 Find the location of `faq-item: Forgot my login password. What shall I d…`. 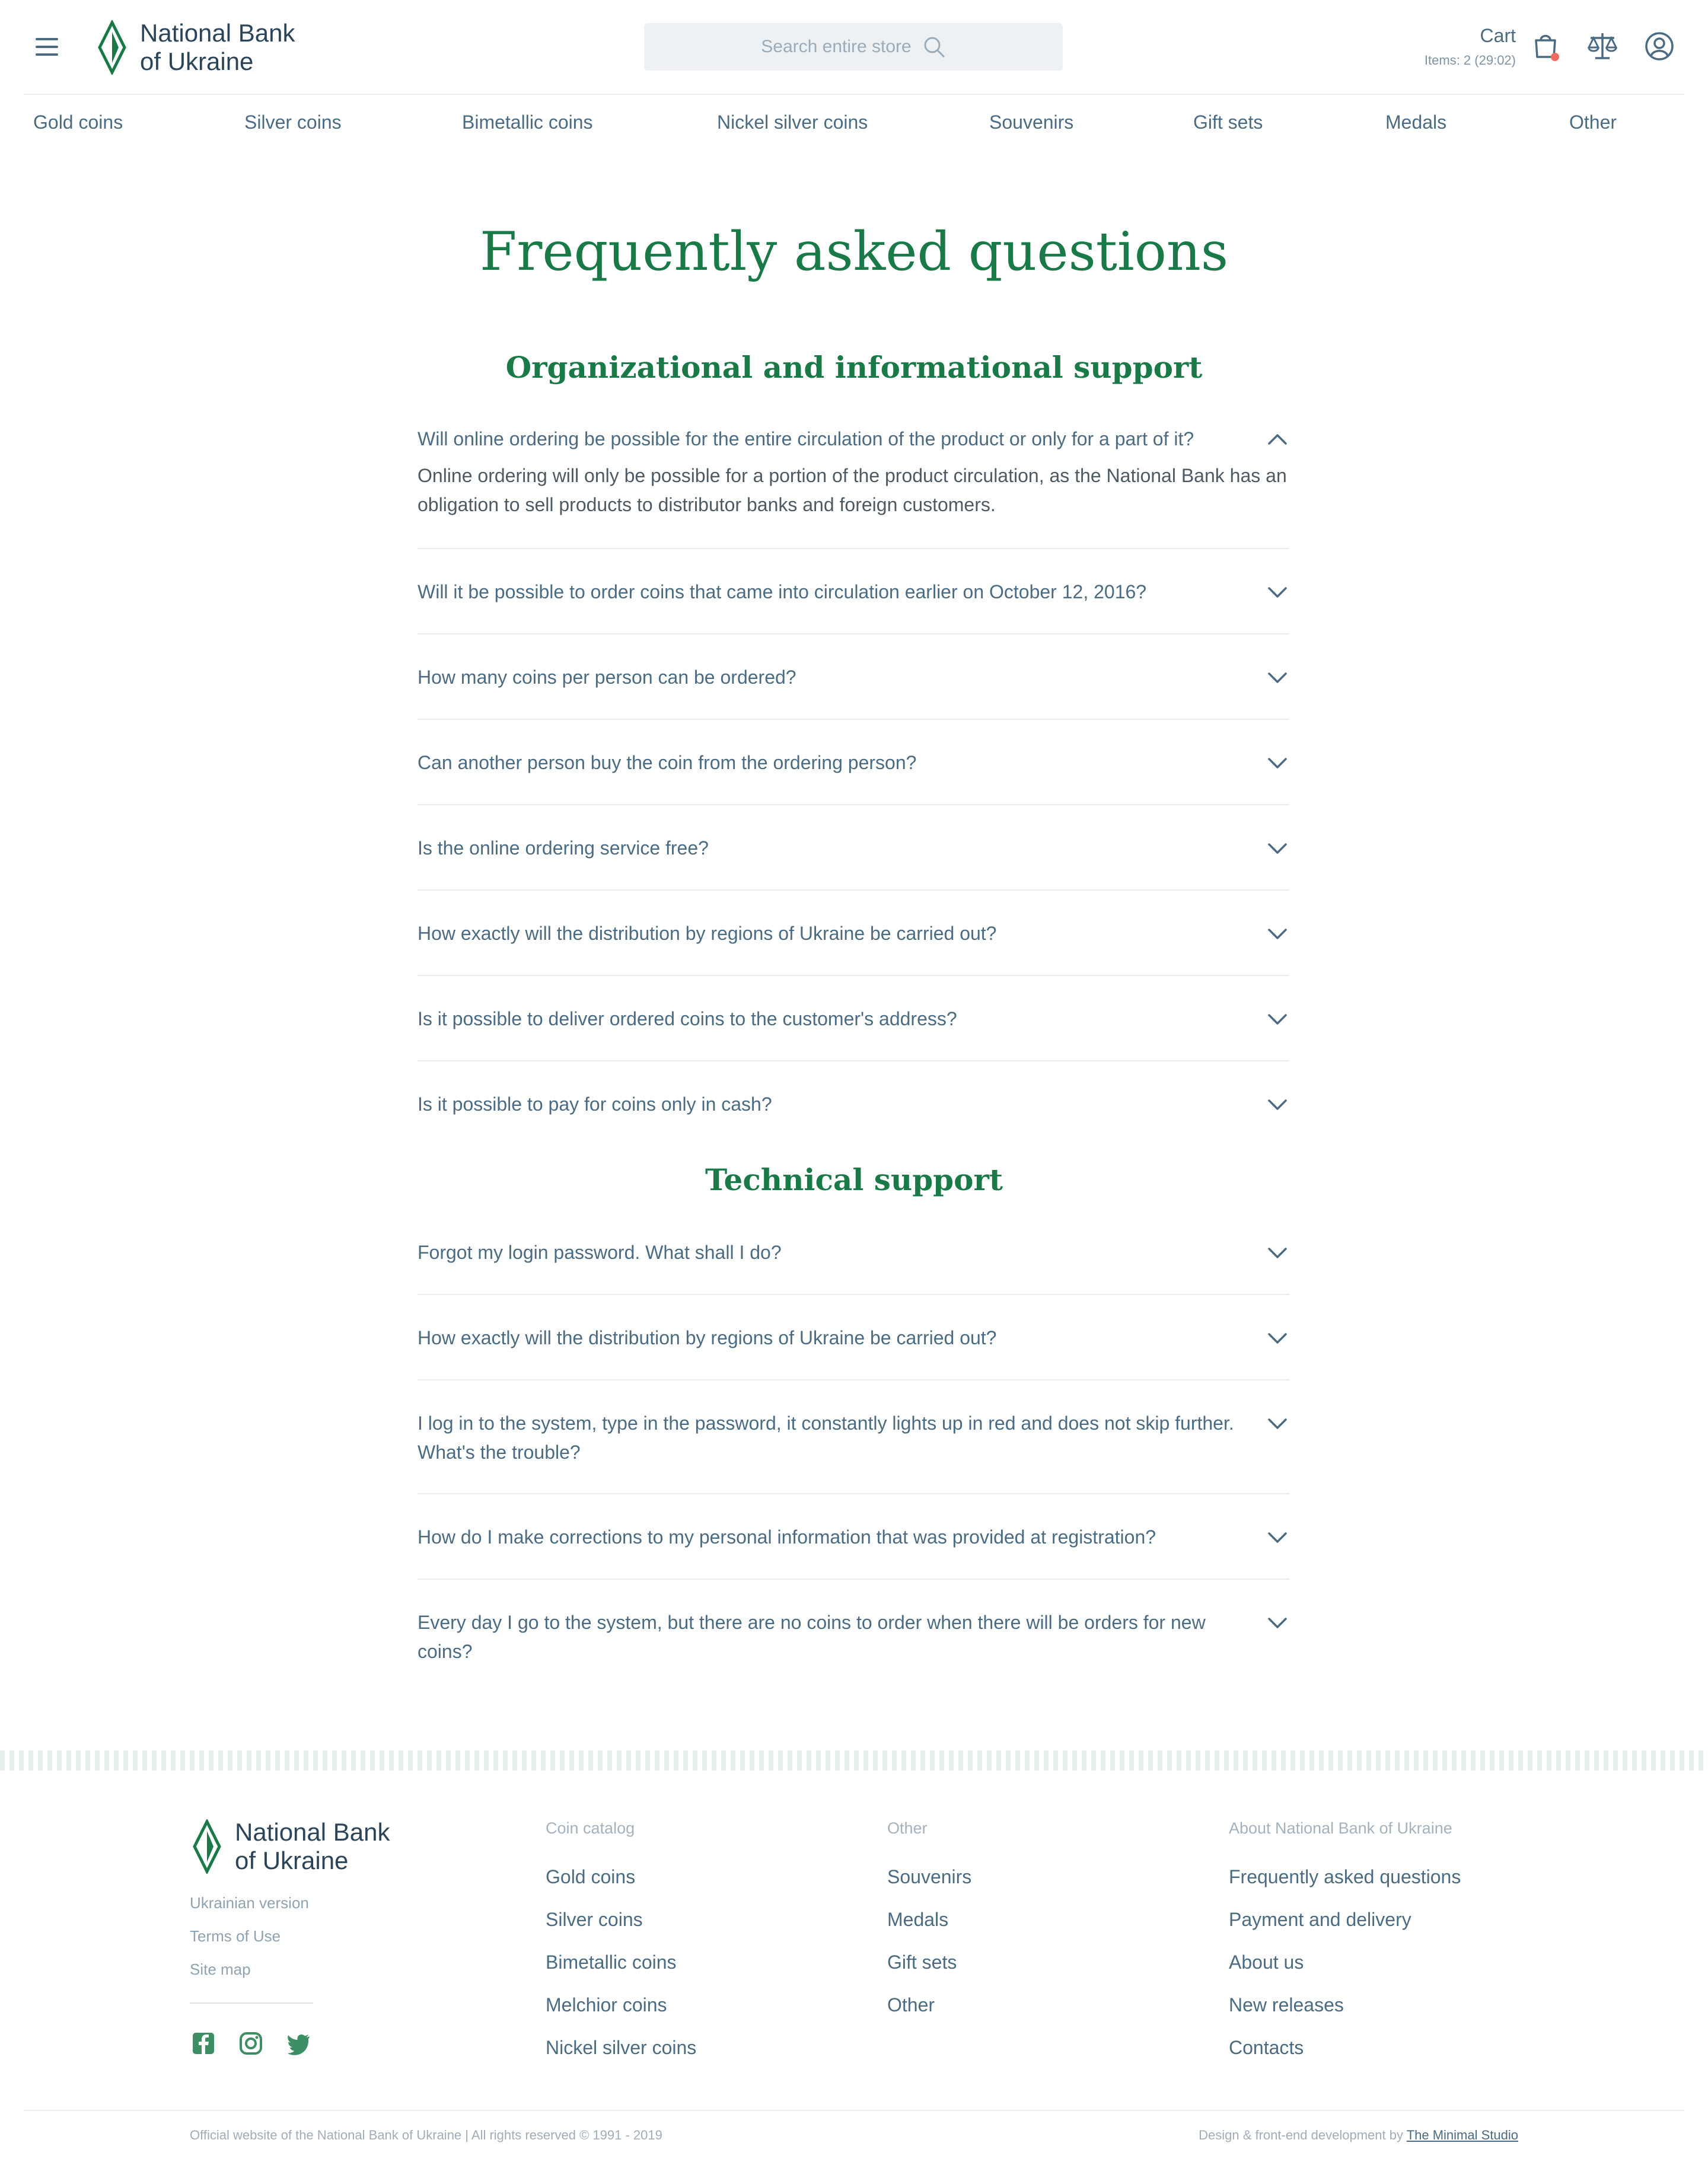

faq-item: Forgot my login password. What shall I d… is located at coordinates (853, 1267).